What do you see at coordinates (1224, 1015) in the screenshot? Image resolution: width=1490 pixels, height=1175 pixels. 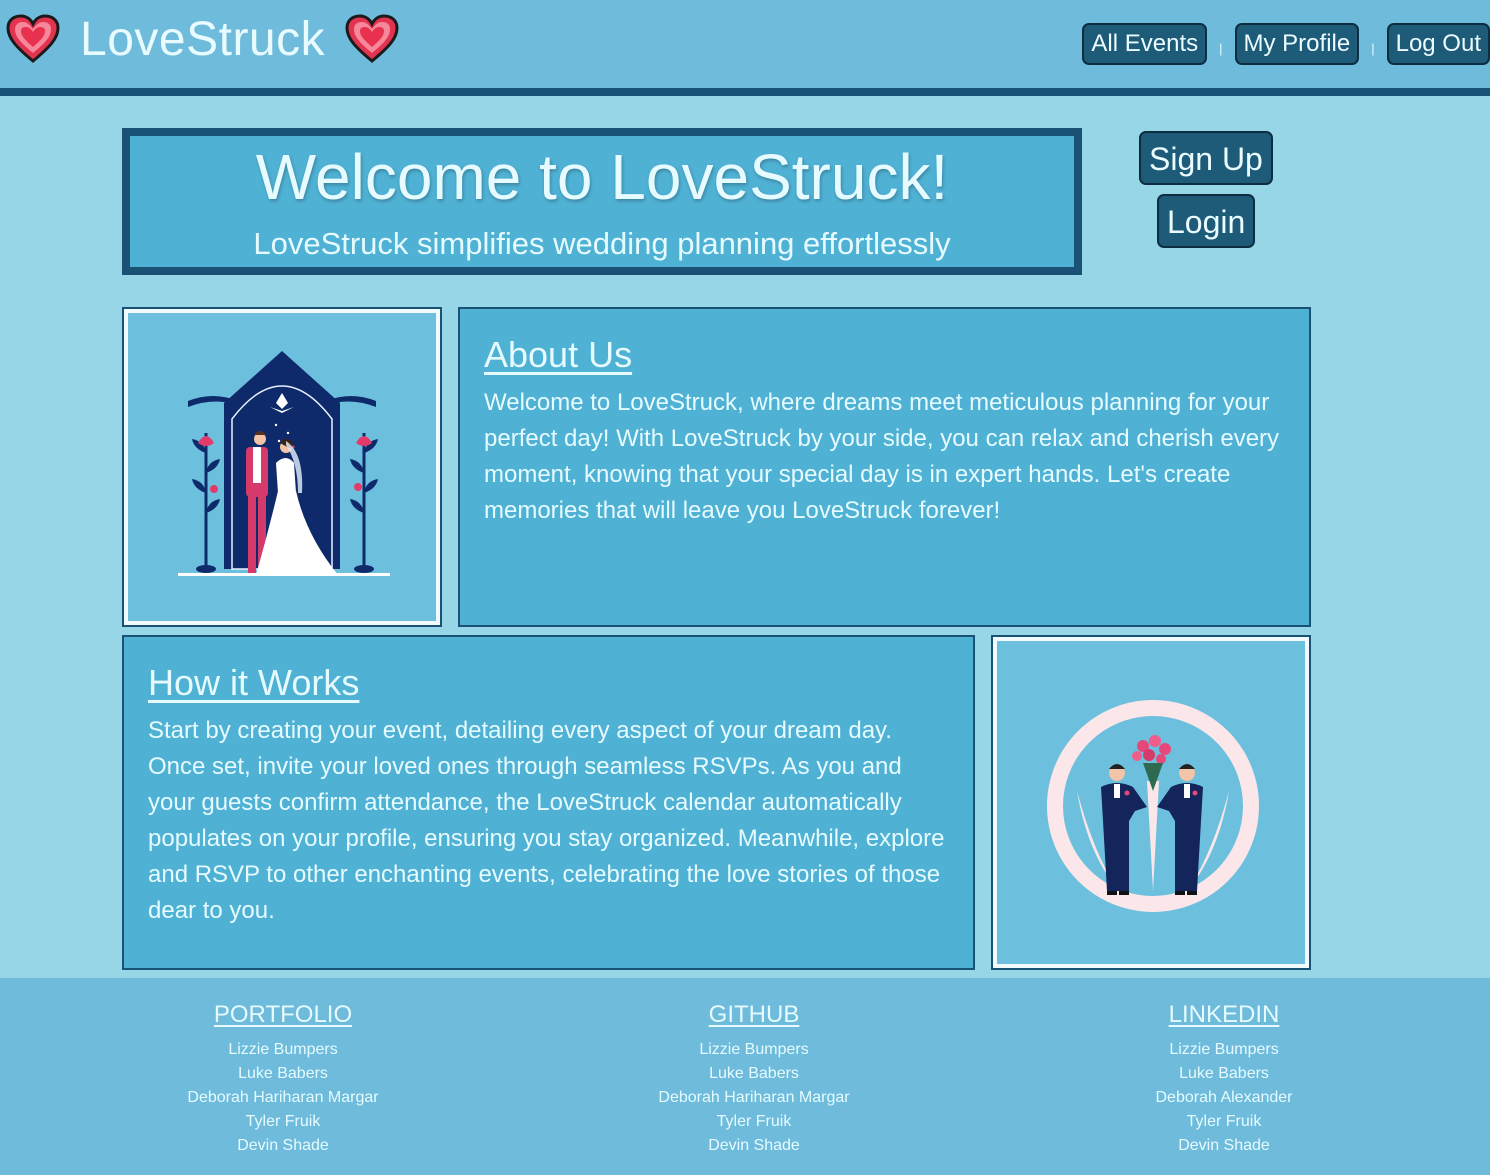 I see `footer-linkedin-heading: LINKEDIN` at bounding box center [1224, 1015].